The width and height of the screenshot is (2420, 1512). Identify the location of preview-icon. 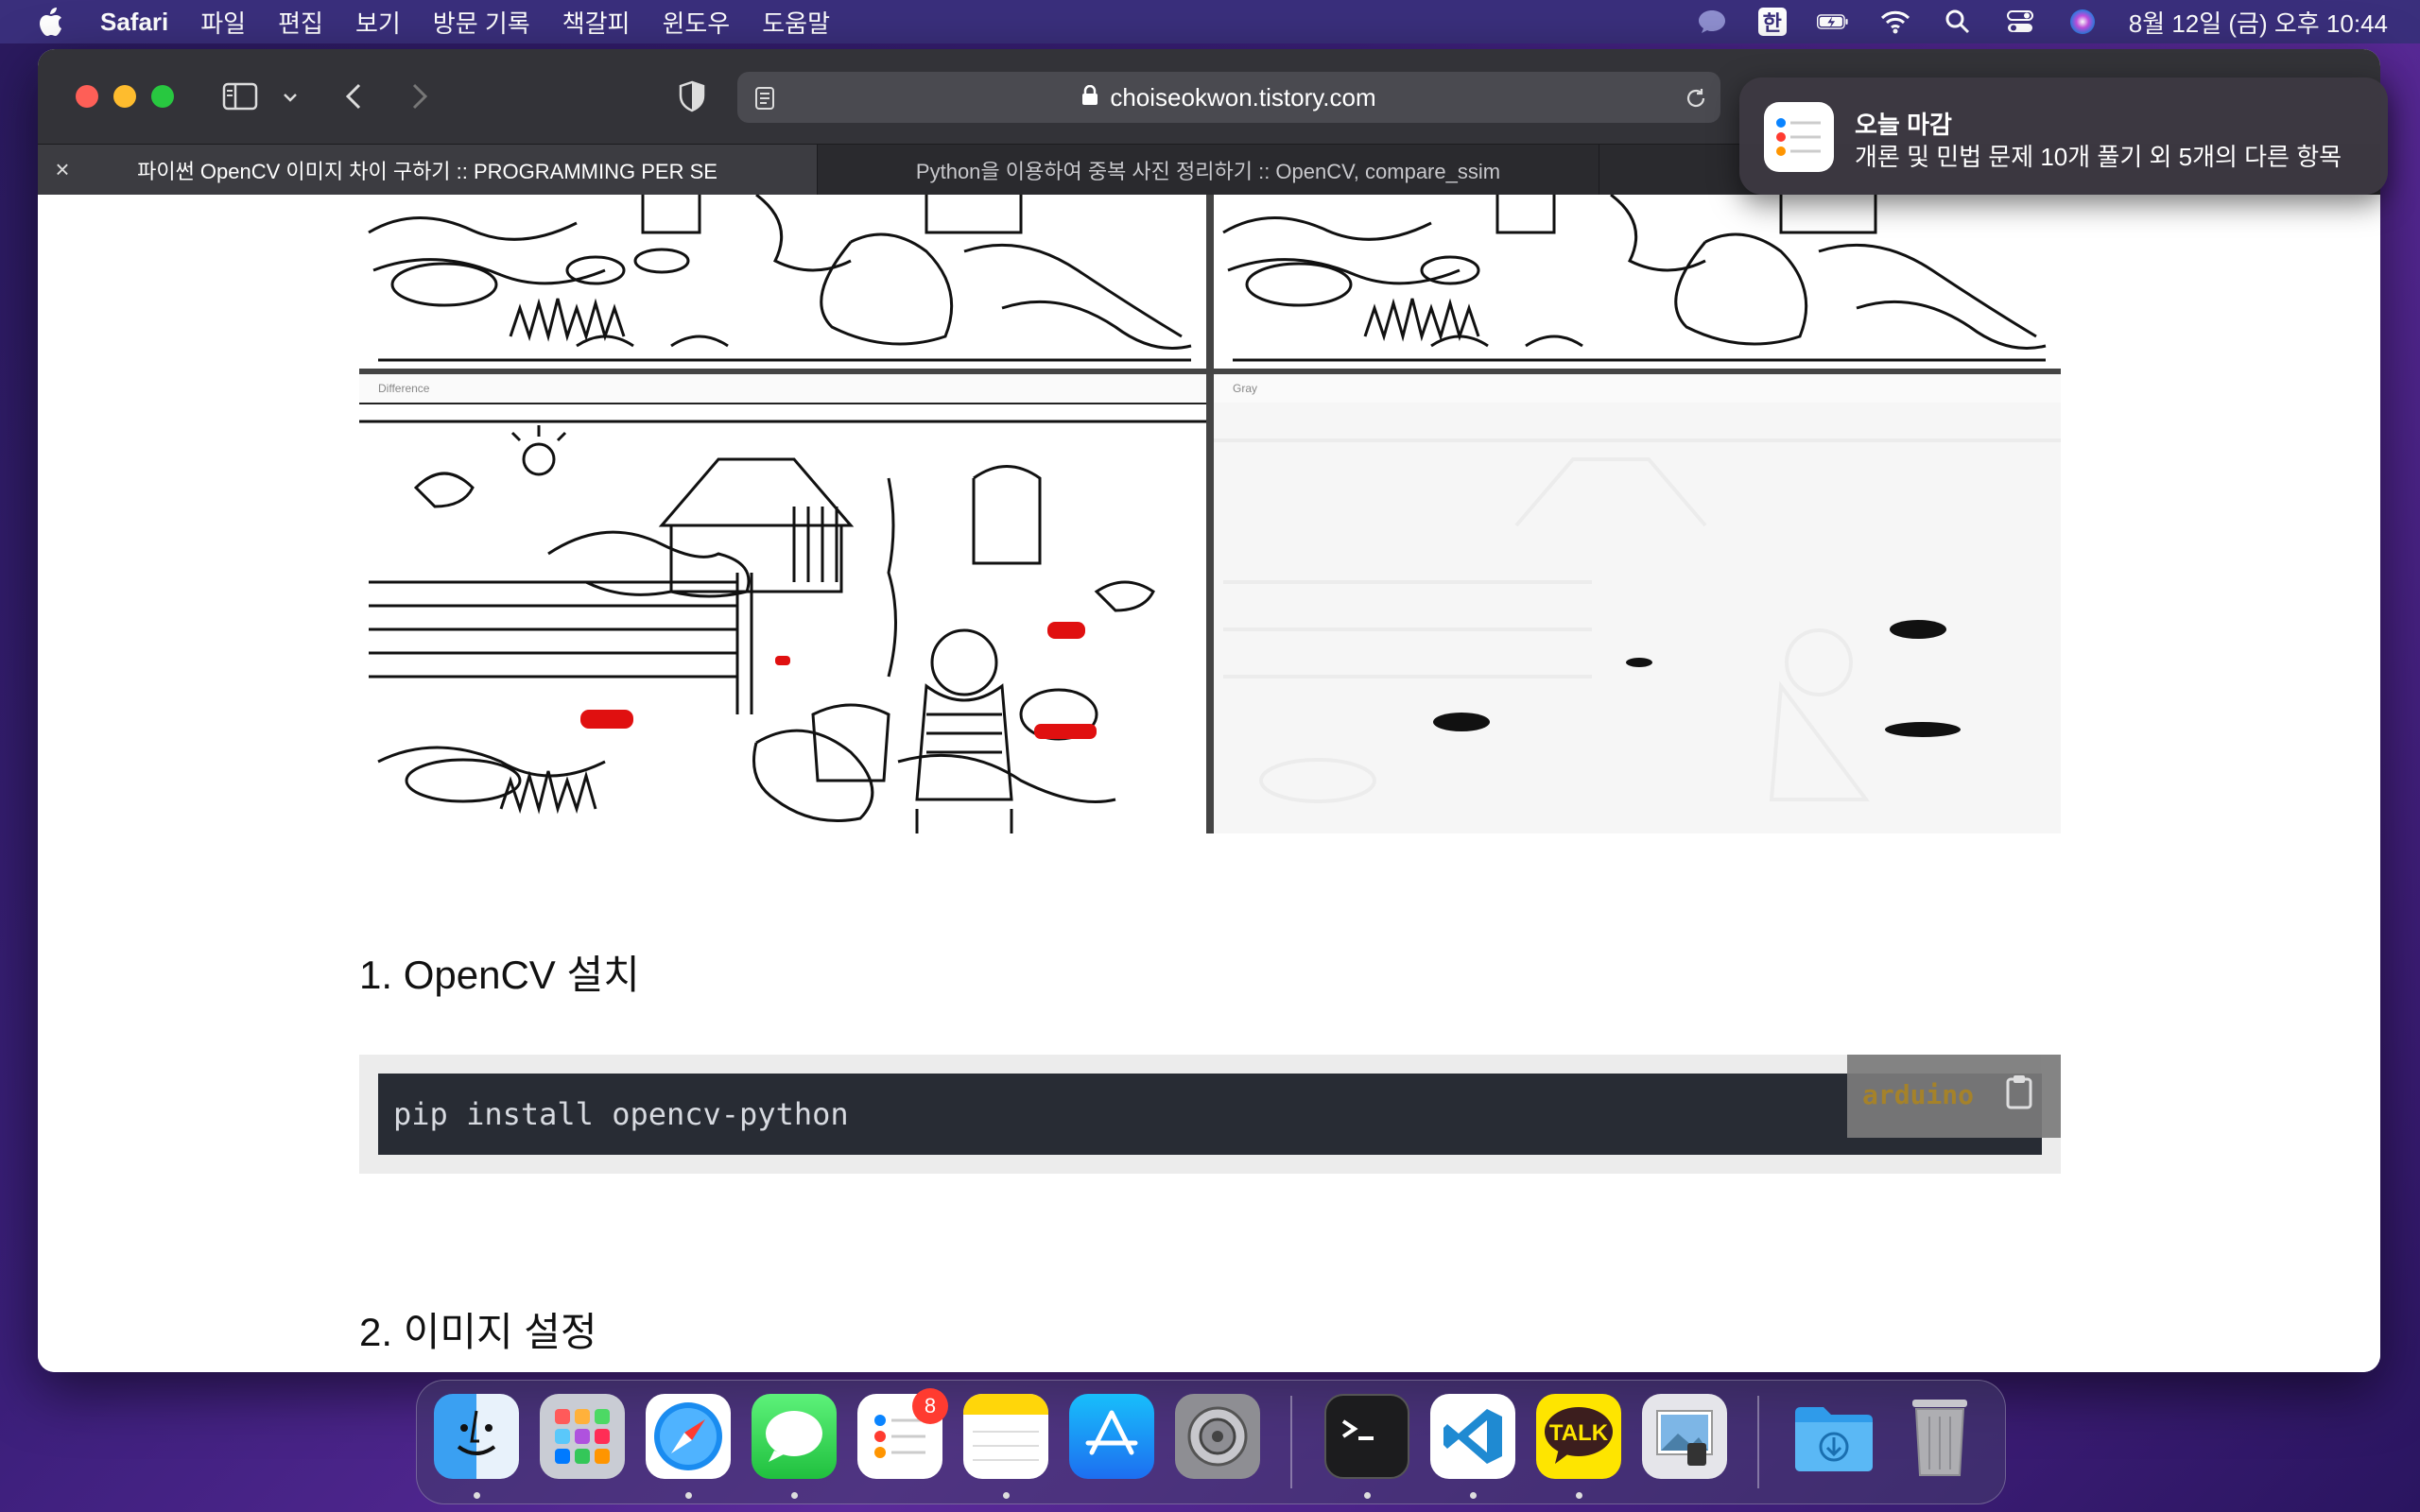
(1684, 1436).